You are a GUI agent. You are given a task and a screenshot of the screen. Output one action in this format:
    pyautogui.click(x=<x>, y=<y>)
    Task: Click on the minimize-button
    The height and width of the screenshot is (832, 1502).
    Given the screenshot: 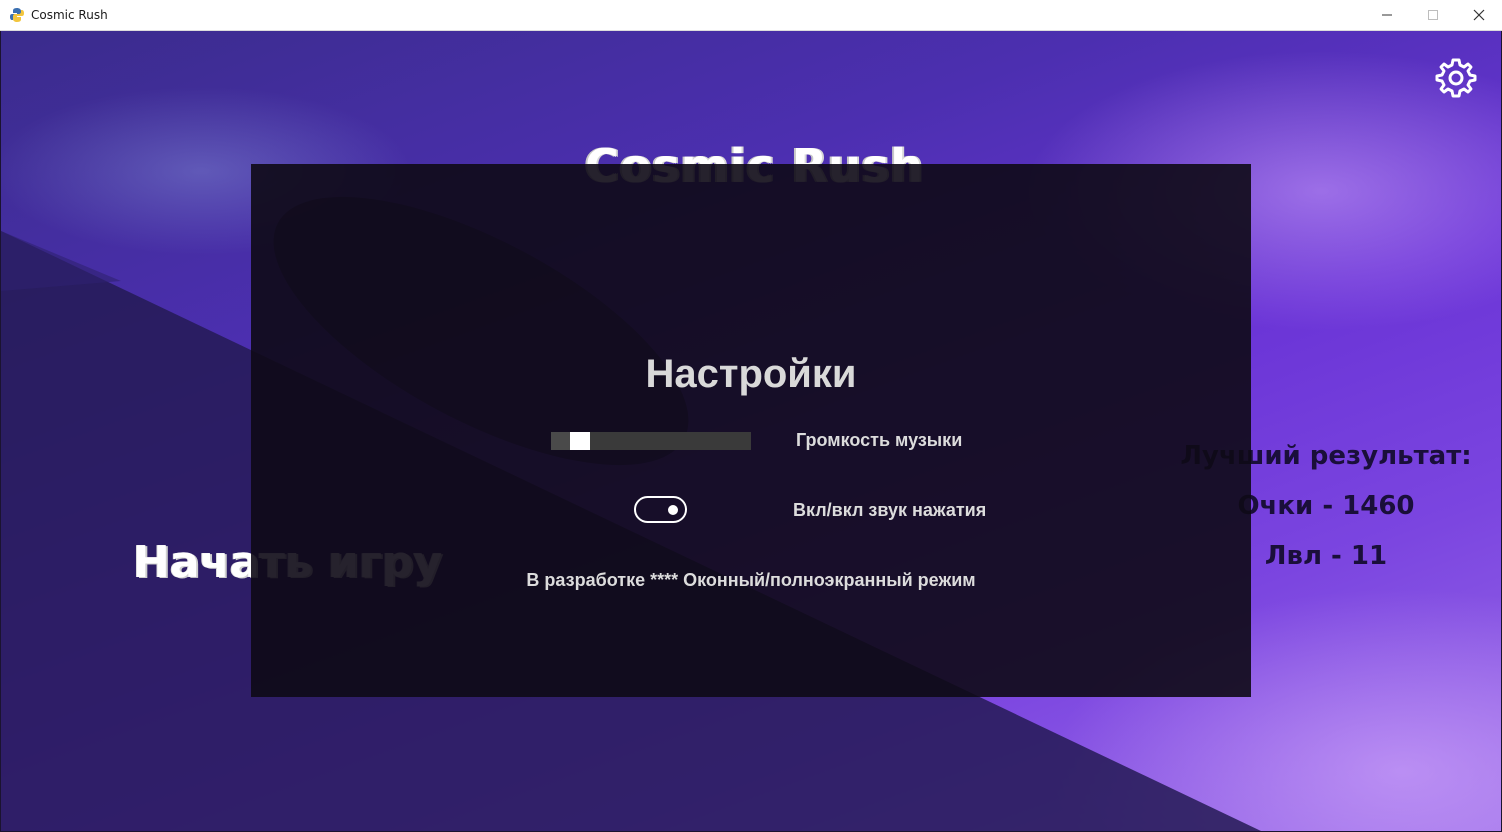 What is the action you would take?
    pyautogui.click(x=1387, y=15)
    